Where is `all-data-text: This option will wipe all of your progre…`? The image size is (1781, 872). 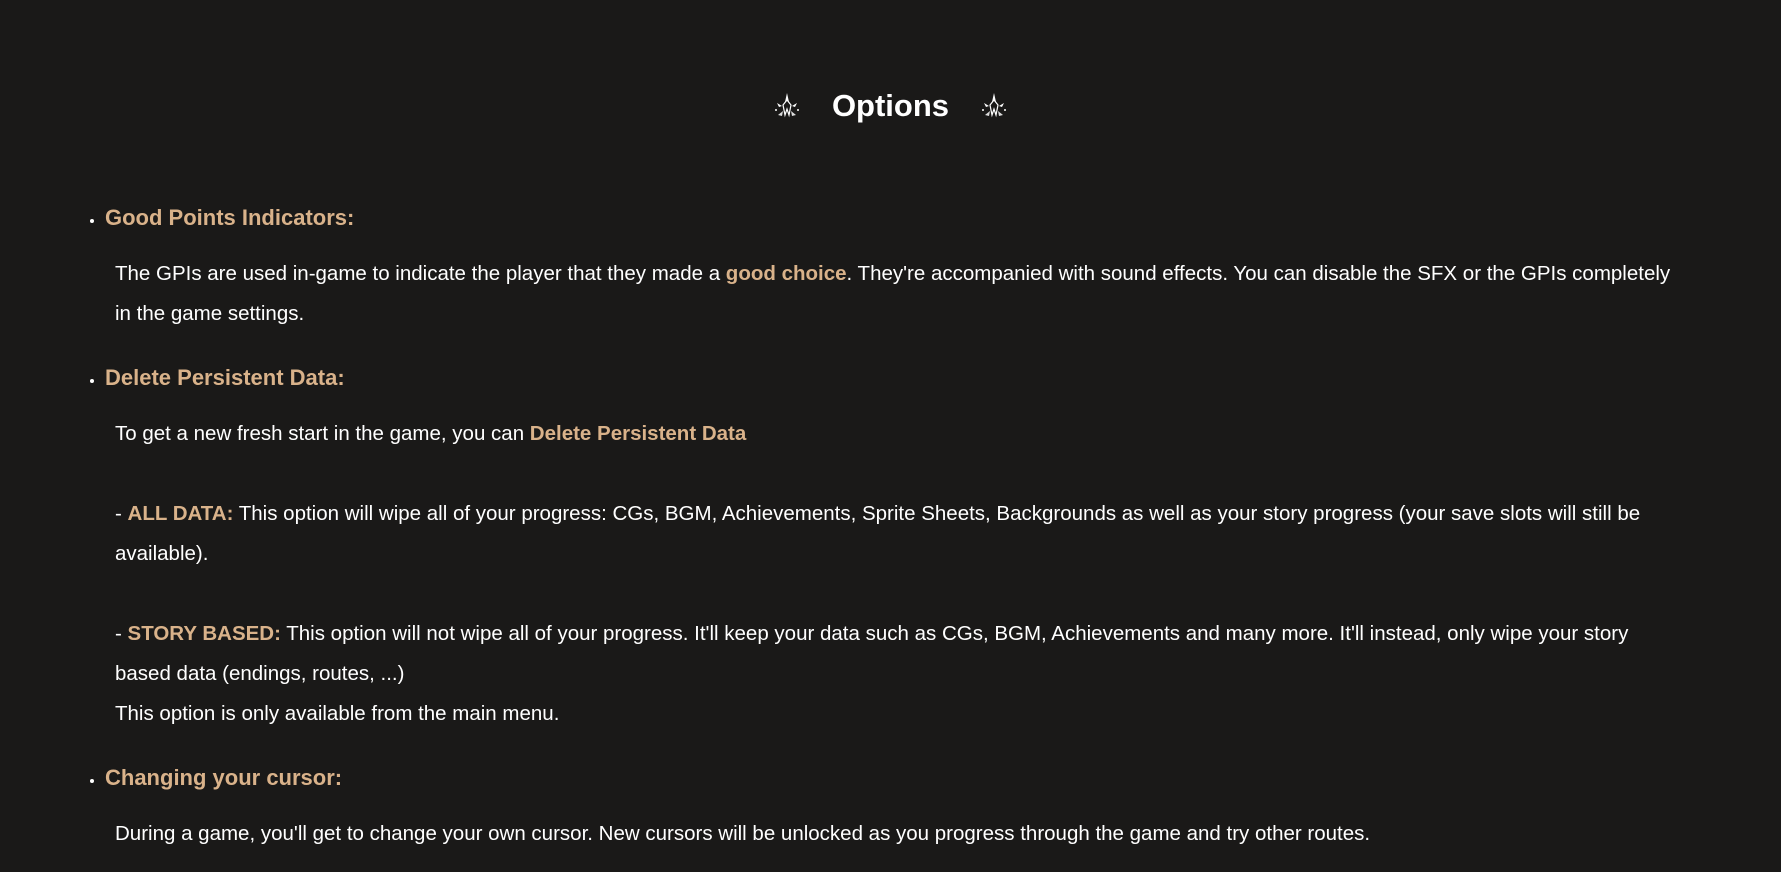 all-data-text: This option will wipe all of your progre… is located at coordinates (878, 533).